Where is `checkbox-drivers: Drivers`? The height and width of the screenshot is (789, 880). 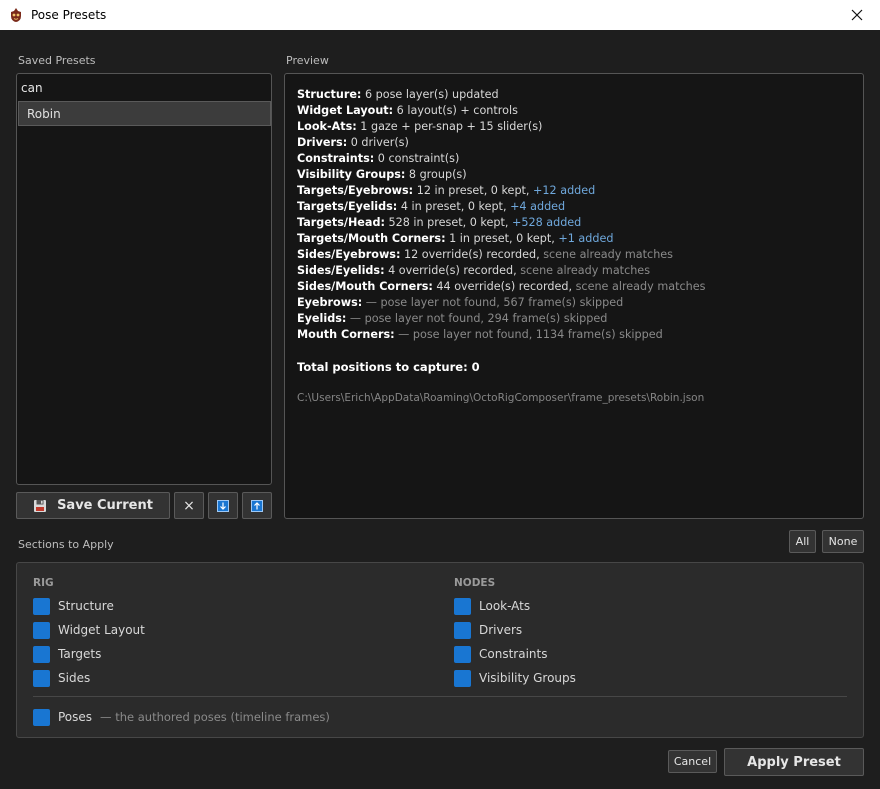
checkbox-drivers: Drivers is located at coordinates (488, 630).